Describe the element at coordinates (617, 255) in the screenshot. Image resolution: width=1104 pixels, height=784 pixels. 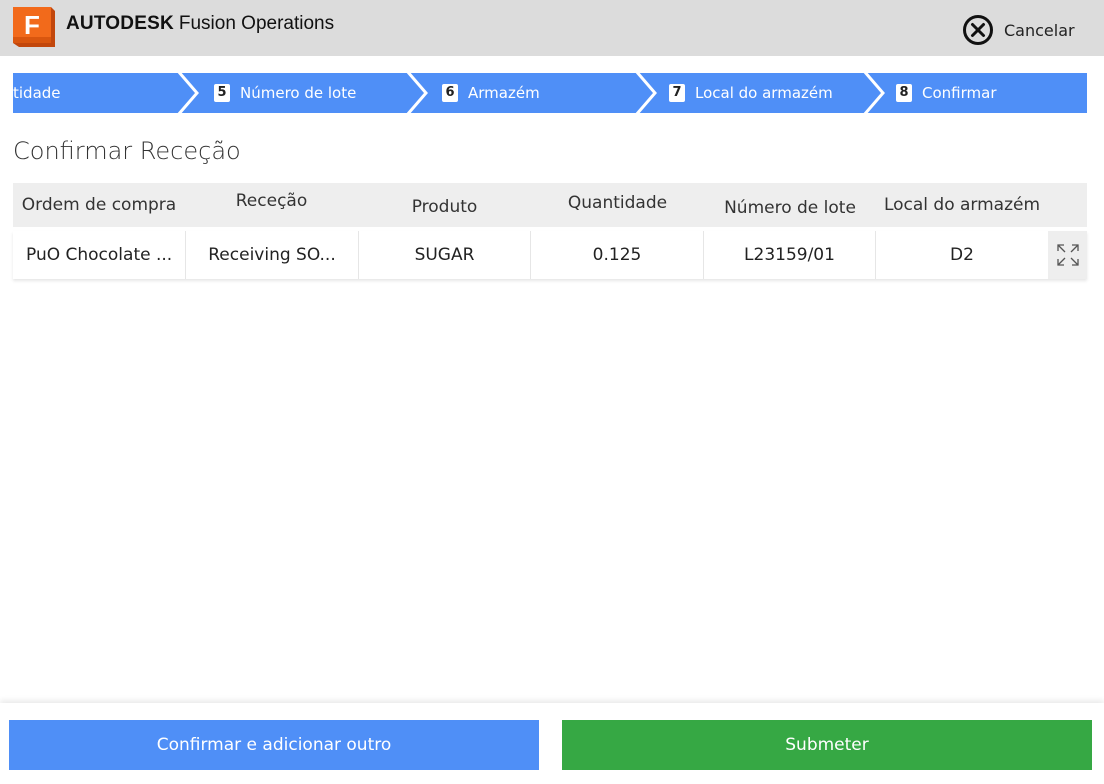
I see `cell-quantidade: 0.125` at that location.